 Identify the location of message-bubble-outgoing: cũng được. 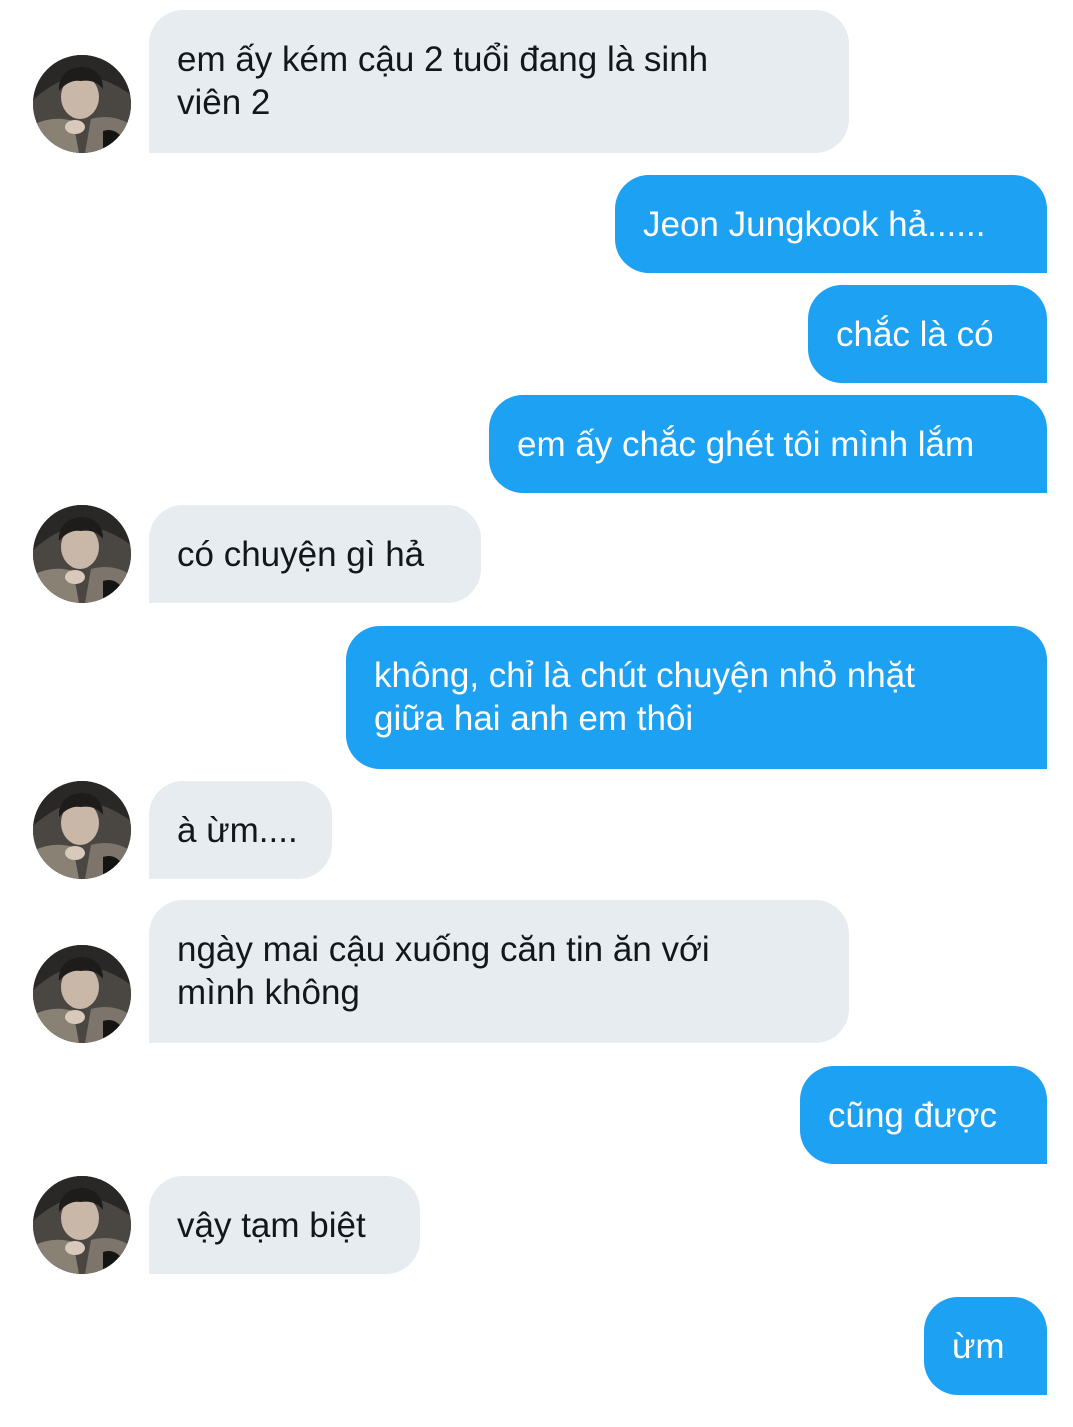
(923, 1115).